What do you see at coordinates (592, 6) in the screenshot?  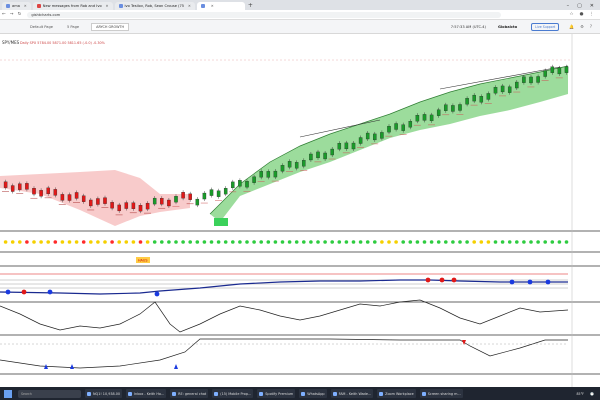 I see `close-window-icon: ✕` at bounding box center [592, 6].